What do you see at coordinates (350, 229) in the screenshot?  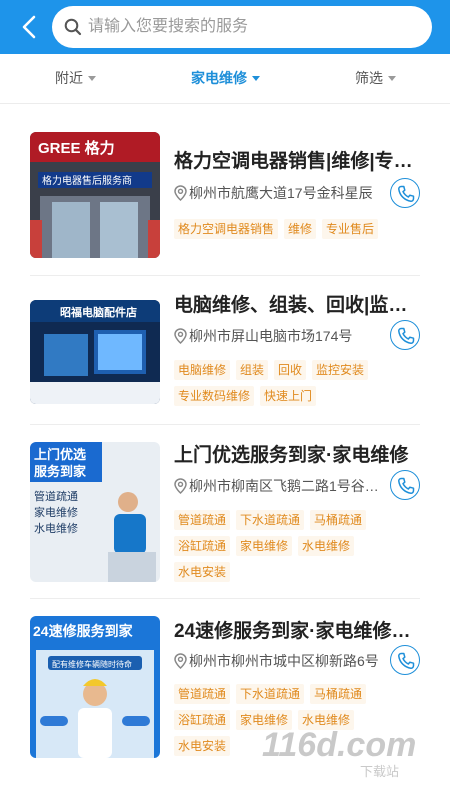 I see `service-tag: 专业售后` at bounding box center [350, 229].